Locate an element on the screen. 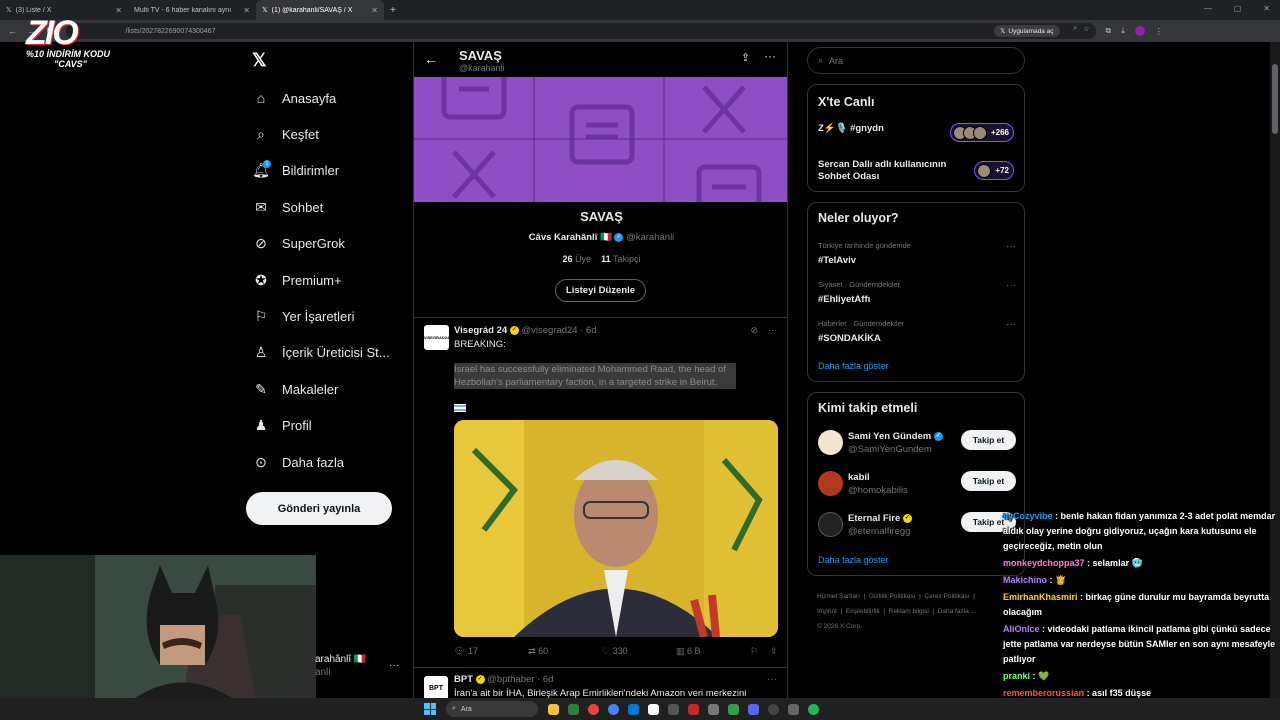 The image size is (1280, 720). share-button: ⇪ is located at coordinates (777, 651).